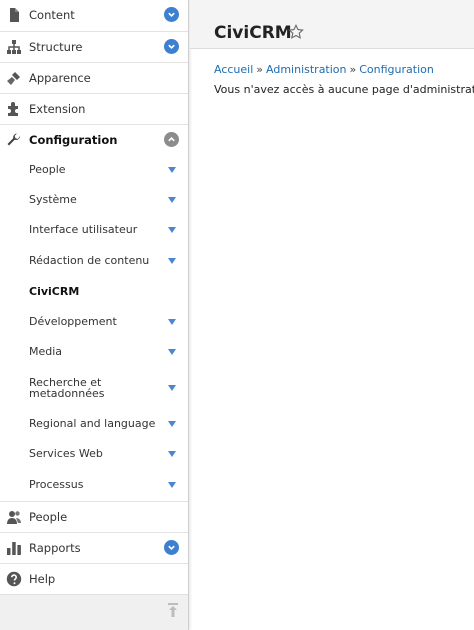  I want to click on submenu-item-label: Développement, so click(73, 321).